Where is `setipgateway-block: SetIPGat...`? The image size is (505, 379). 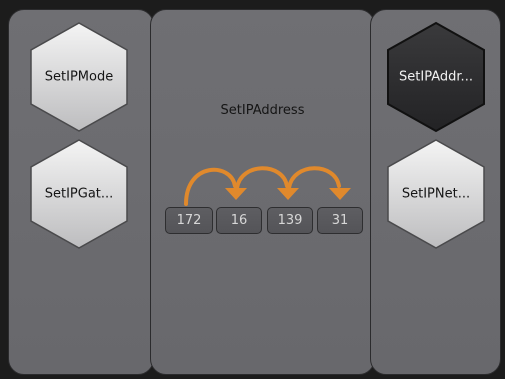 setipgateway-block: SetIPGat... is located at coordinates (79, 194).